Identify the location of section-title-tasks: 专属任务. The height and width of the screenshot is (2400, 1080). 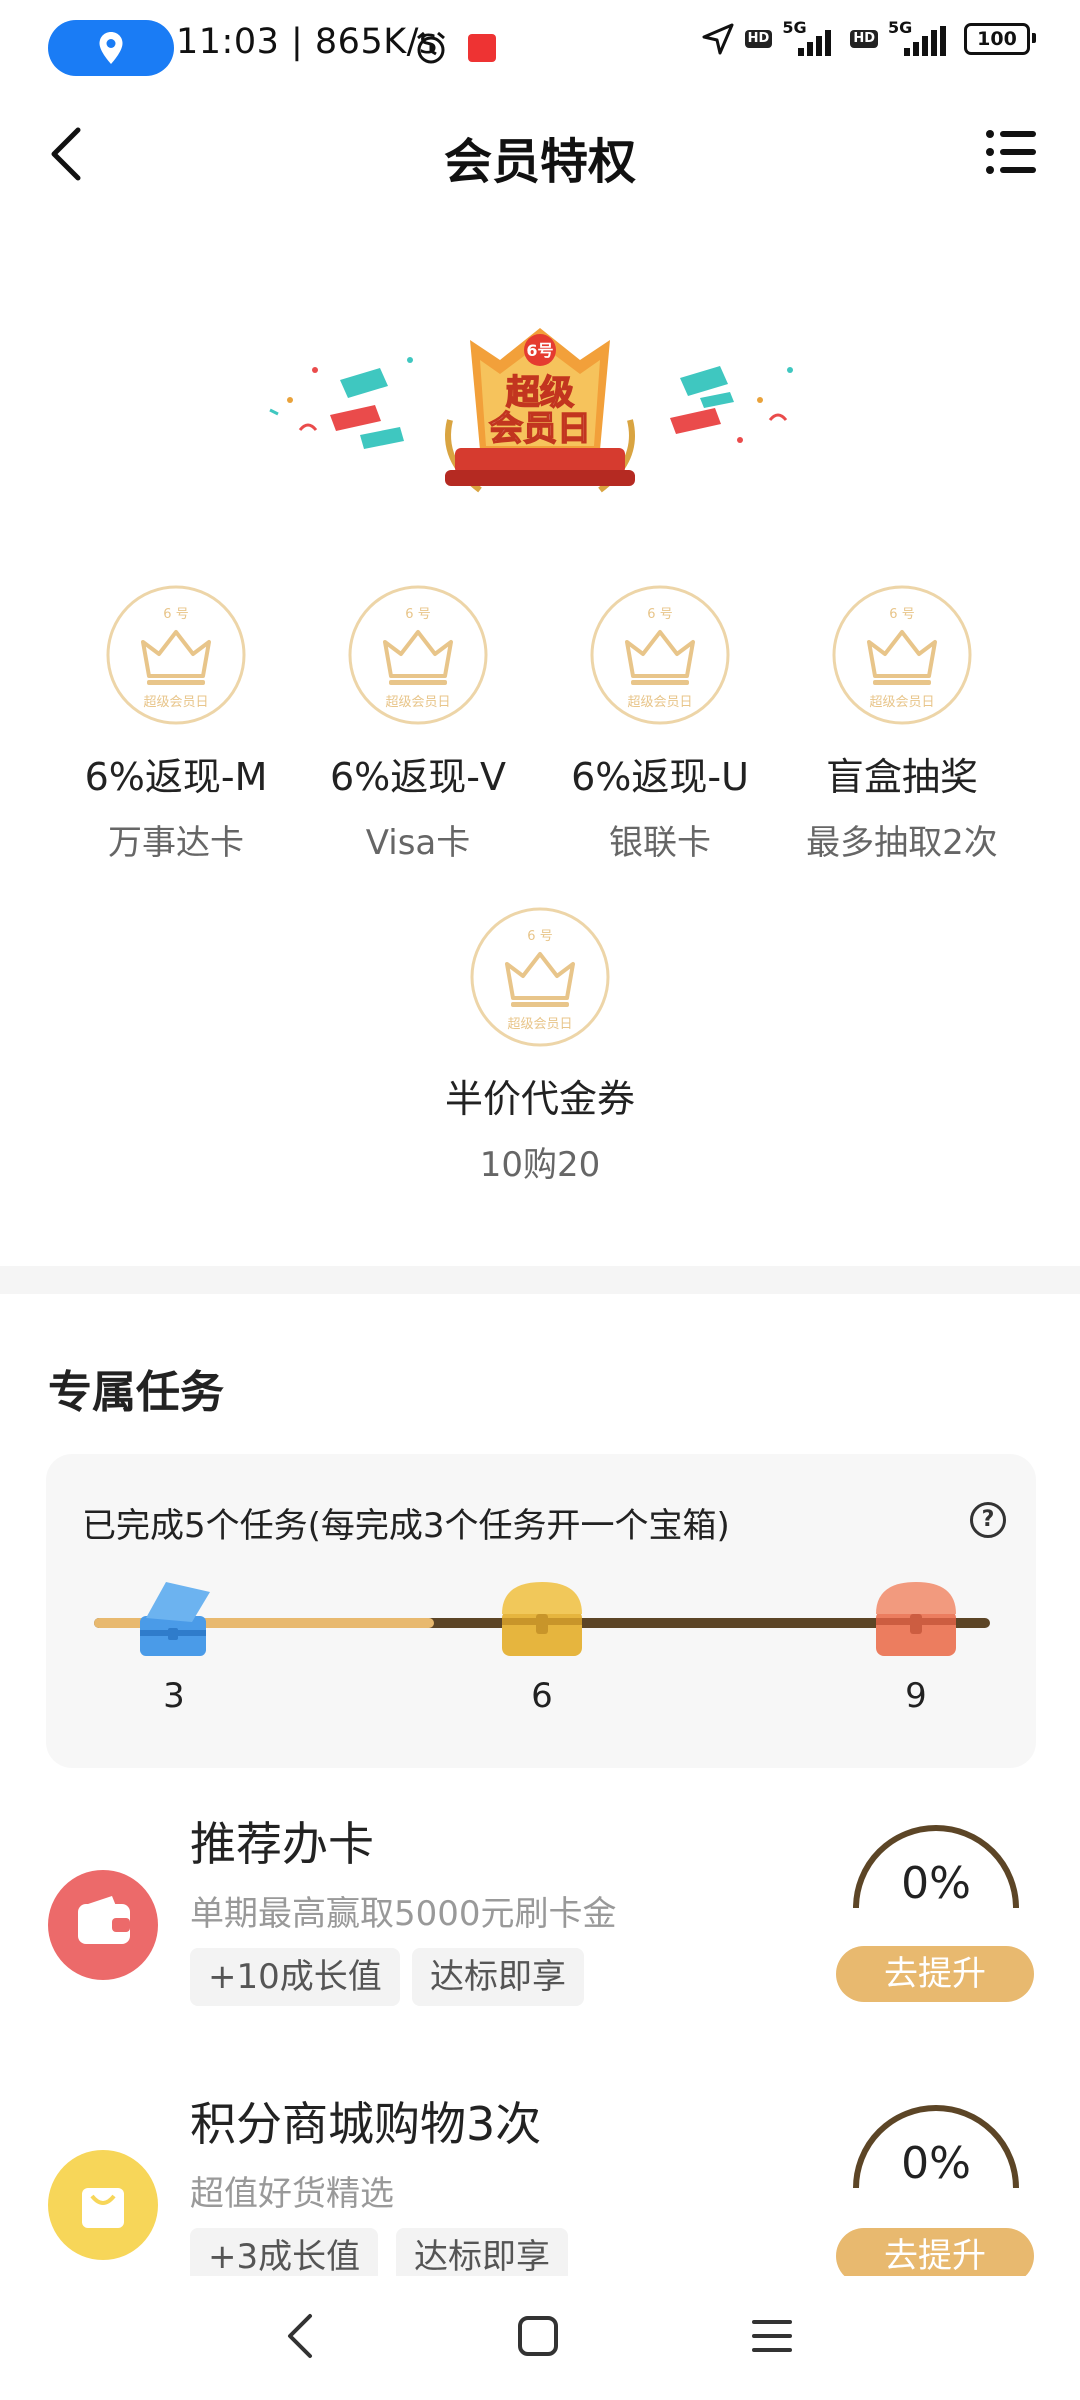
(136, 1392).